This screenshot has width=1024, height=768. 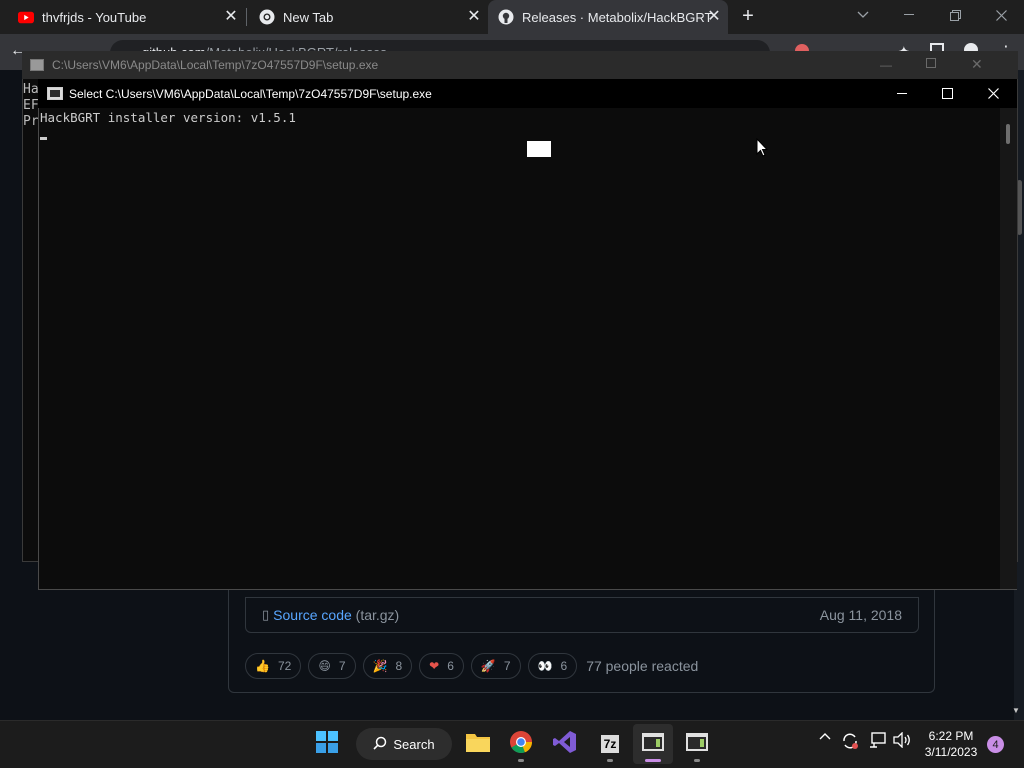 I want to click on 7zip-button: 7z, so click(x=610, y=744).